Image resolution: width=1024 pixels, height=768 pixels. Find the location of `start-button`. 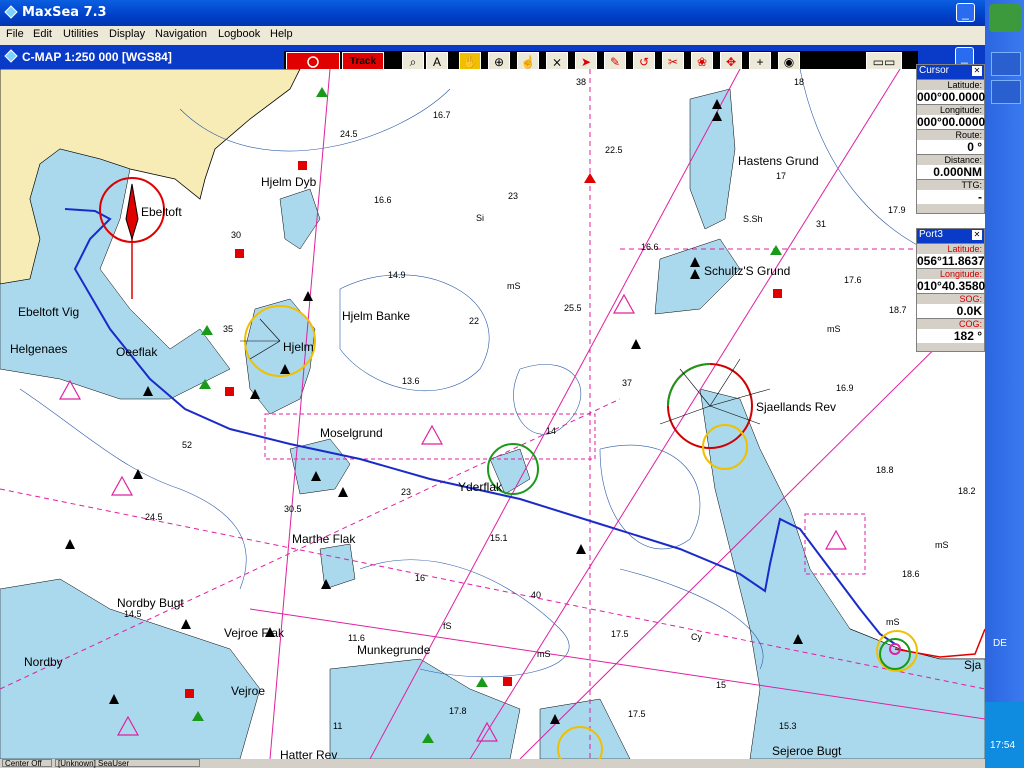

start-button is located at coordinates (1005, 18).